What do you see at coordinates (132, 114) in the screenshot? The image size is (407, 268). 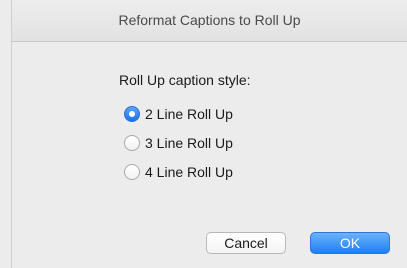 I see `radio-button-selected` at bounding box center [132, 114].